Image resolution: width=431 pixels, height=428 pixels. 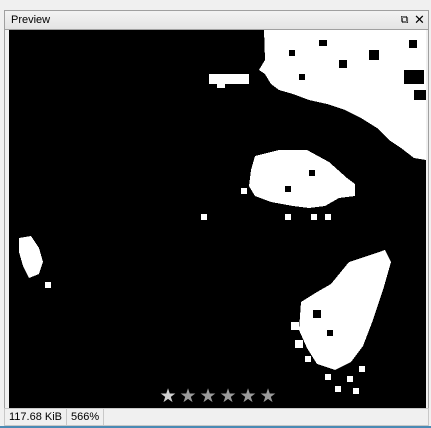 What do you see at coordinates (404, 20) in the screenshot?
I see `float-icon: ⧉` at bounding box center [404, 20].